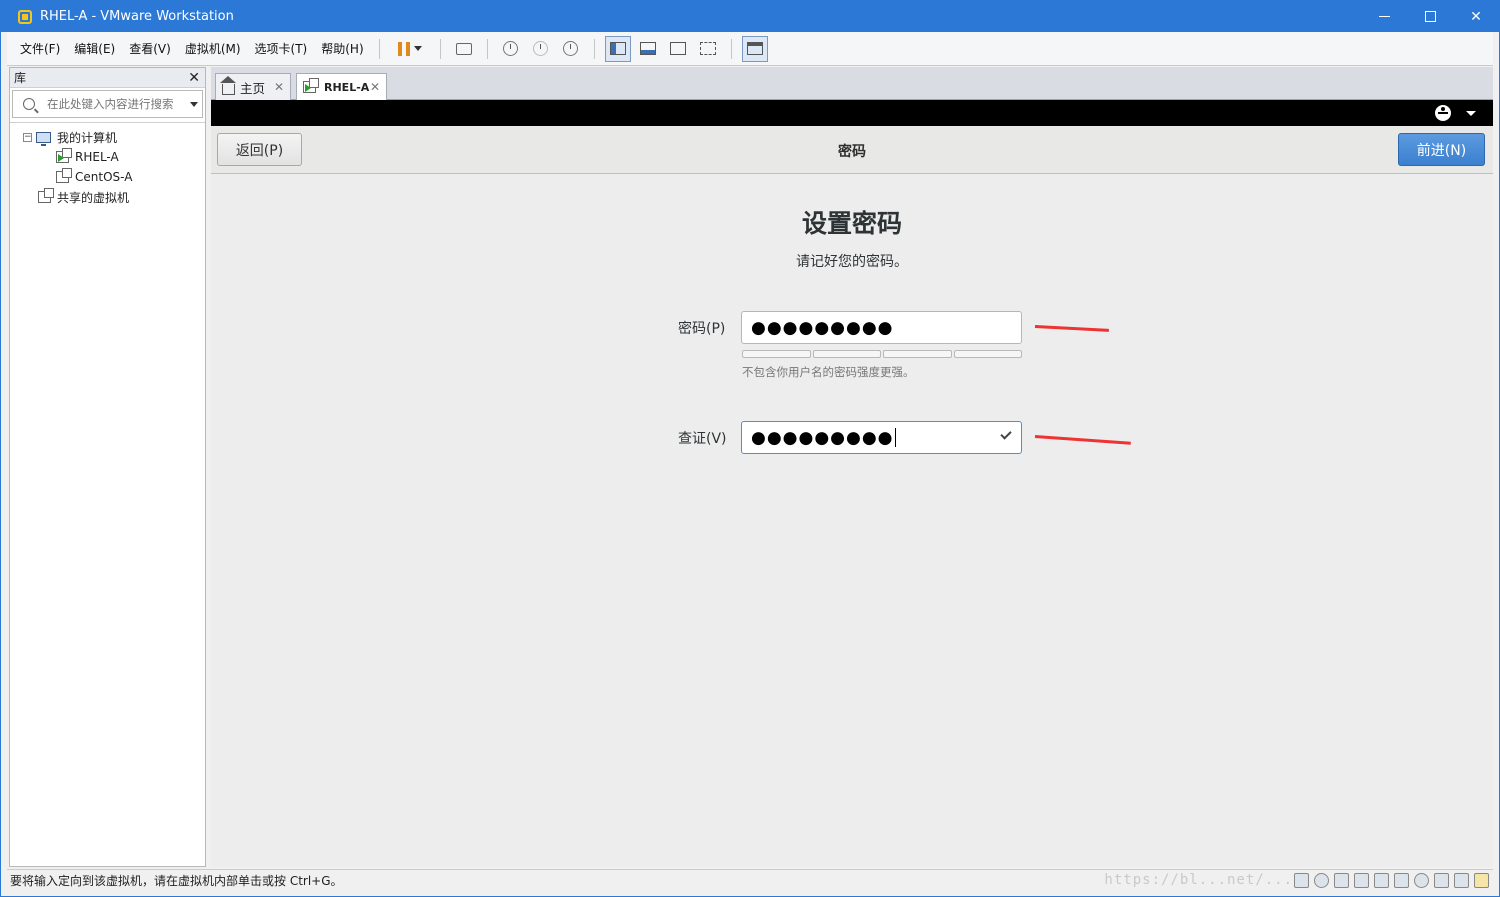  I want to click on search-dropdown-icon, so click(194, 104).